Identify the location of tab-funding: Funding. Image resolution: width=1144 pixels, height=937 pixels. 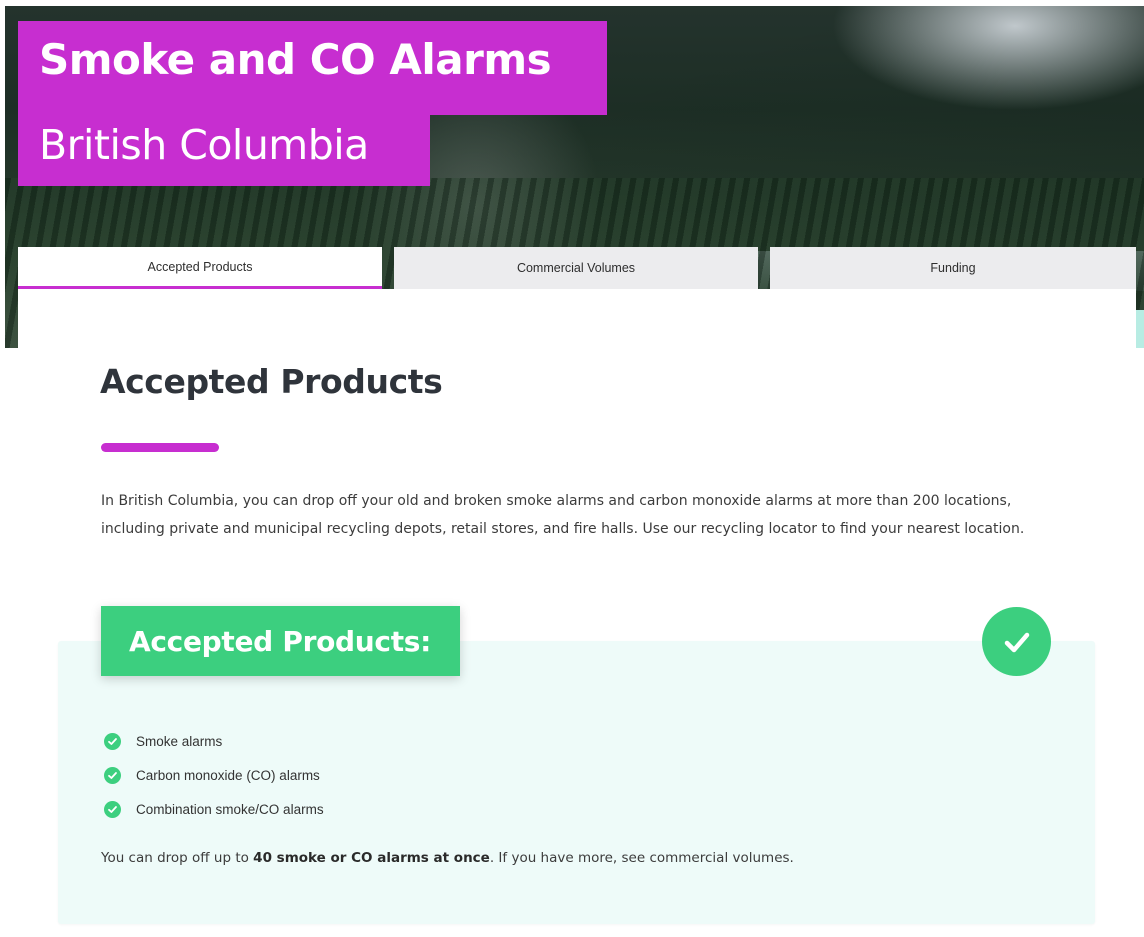
(953, 268).